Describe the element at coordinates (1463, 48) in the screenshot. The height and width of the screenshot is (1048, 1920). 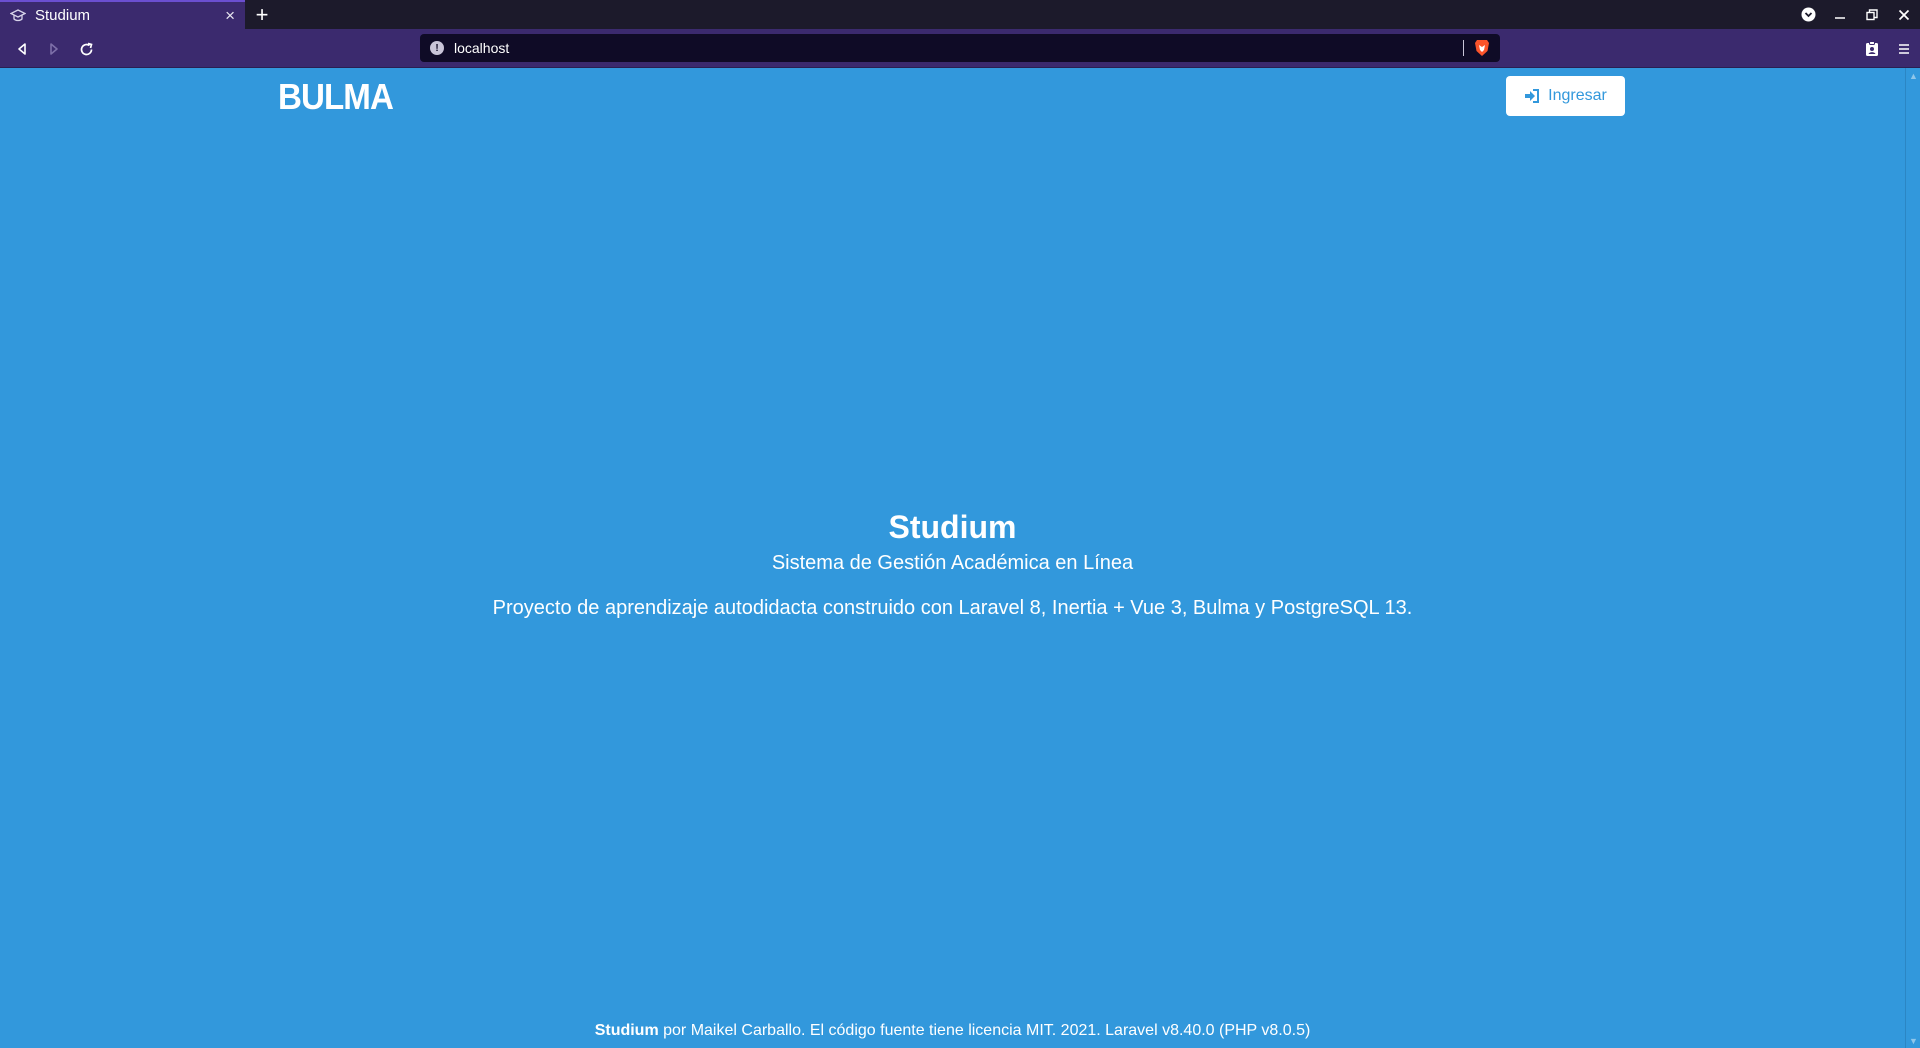
I see `divider` at that location.